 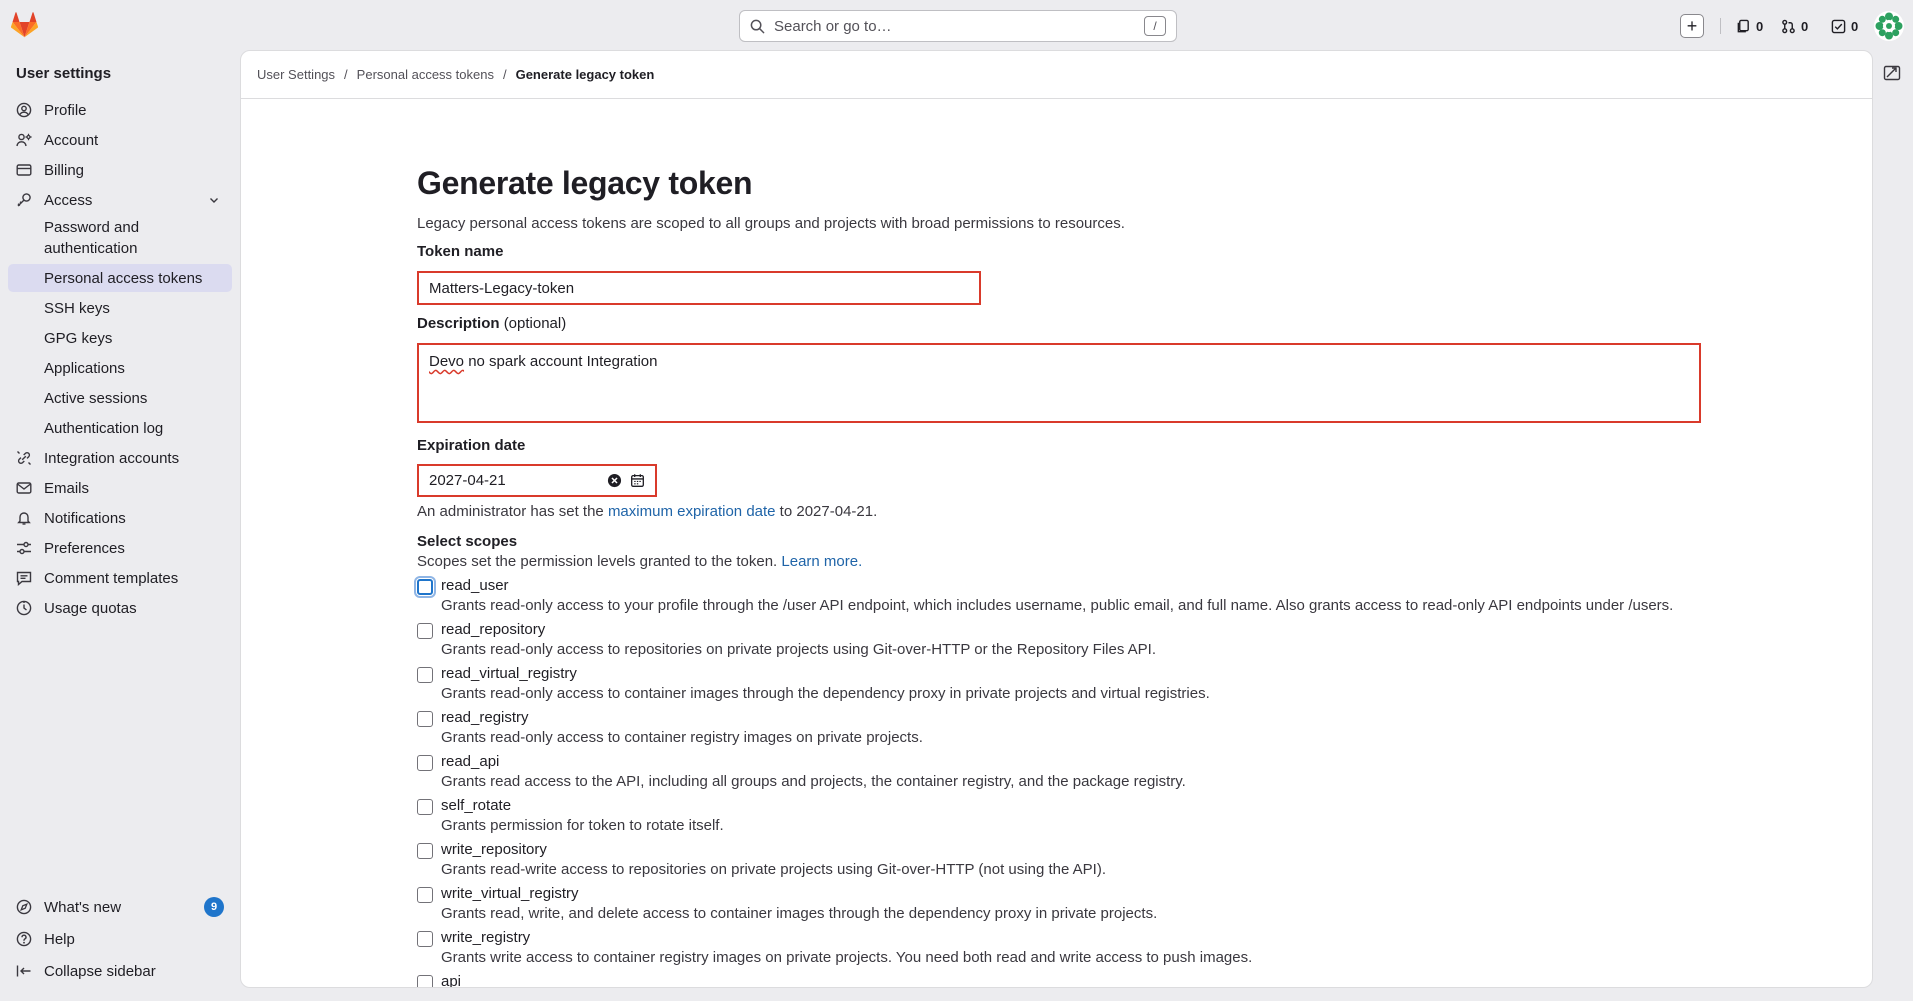 What do you see at coordinates (1155, 26) in the screenshot?
I see `search-shortcut-key: /` at bounding box center [1155, 26].